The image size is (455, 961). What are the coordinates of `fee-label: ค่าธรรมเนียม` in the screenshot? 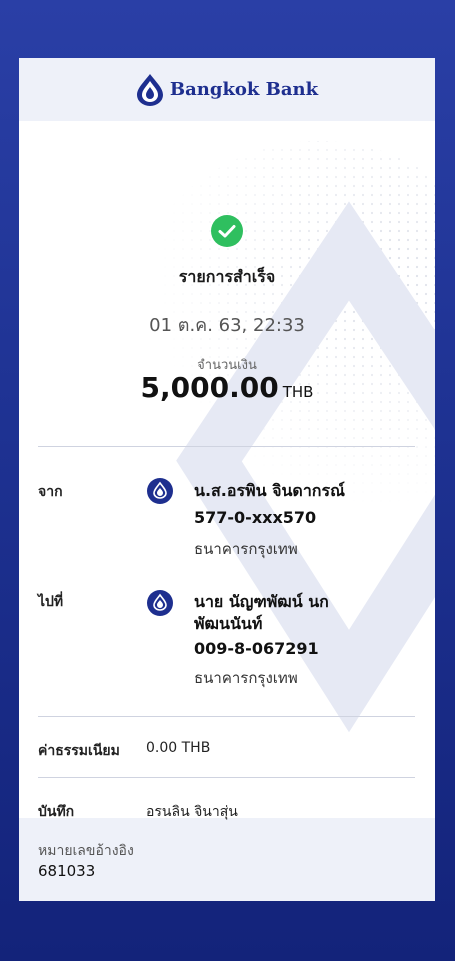 It's located at (79, 751).